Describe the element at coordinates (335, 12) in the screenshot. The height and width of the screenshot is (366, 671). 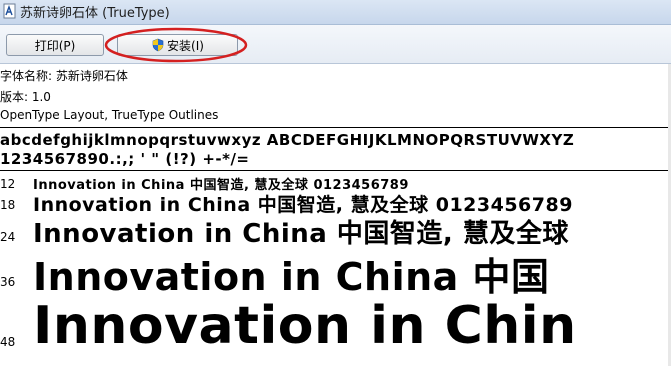
I see `title-bar: 苏新诗卵石体 (TrueType)` at that location.